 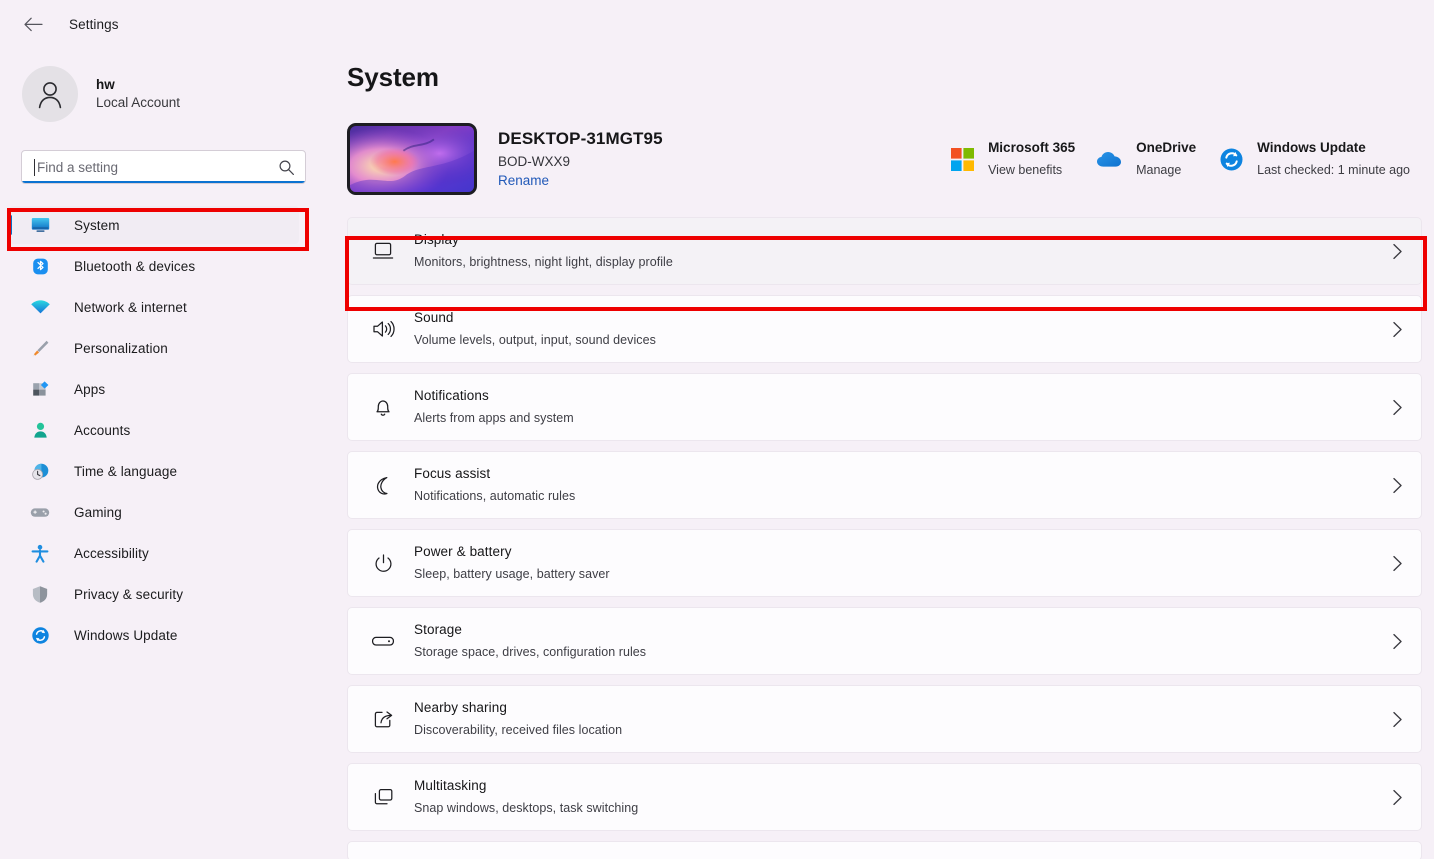 What do you see at coordinates (135, 266) in the screenshot?
I see `sidebar-item-label: Bluetooth & devices` at bounding box center [135, 266].